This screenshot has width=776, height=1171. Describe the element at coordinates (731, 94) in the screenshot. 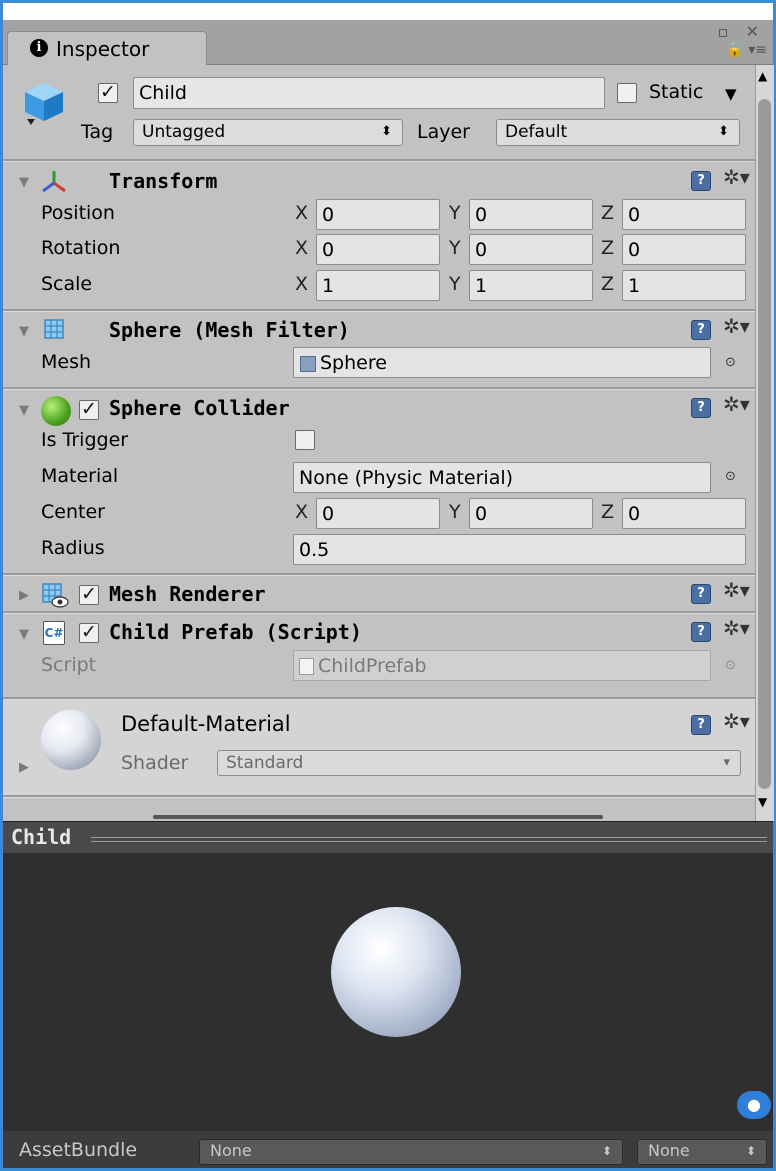

I see `static-dropdown-arrow: ▼` at that location.